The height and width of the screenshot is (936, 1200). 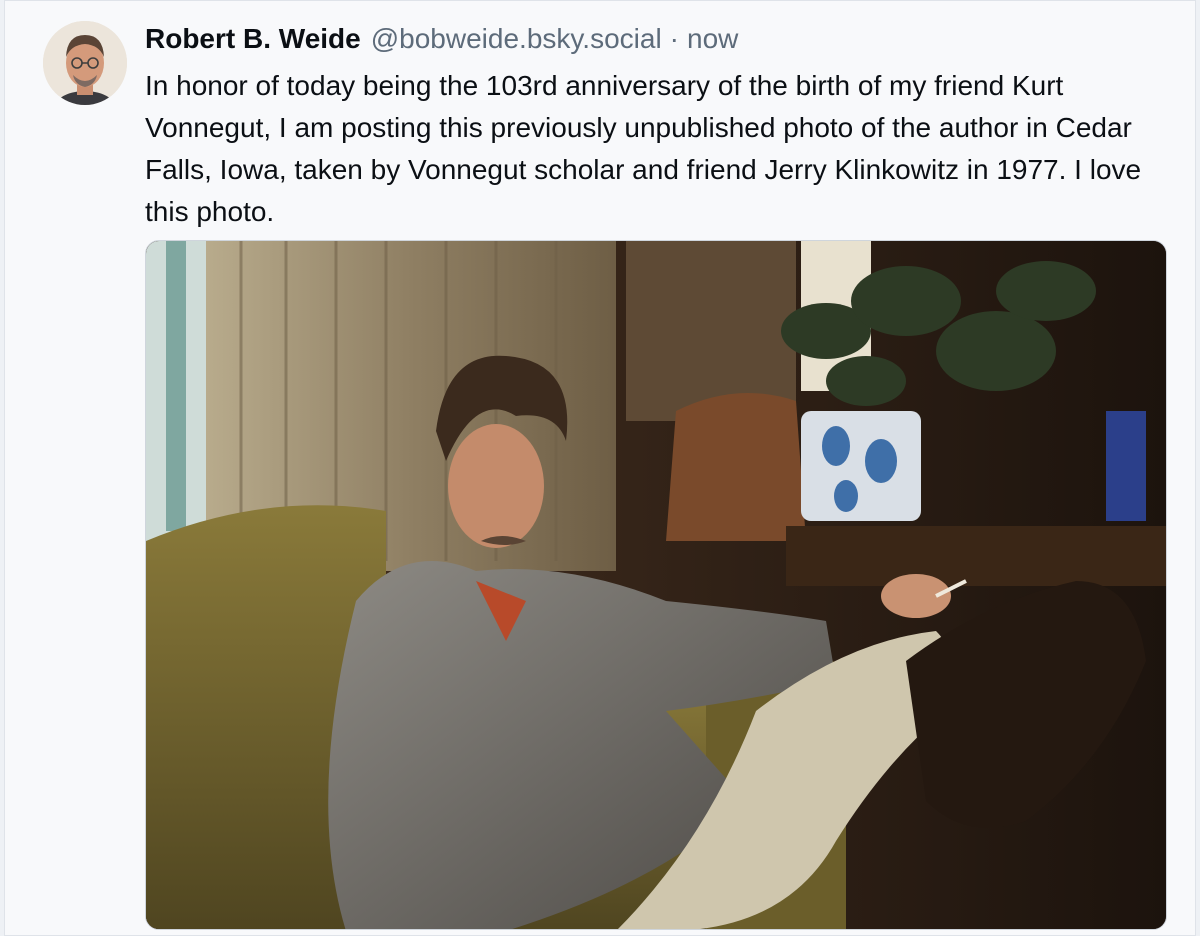 I want to click on post-timestamp: now, so click(x=712, y=39).